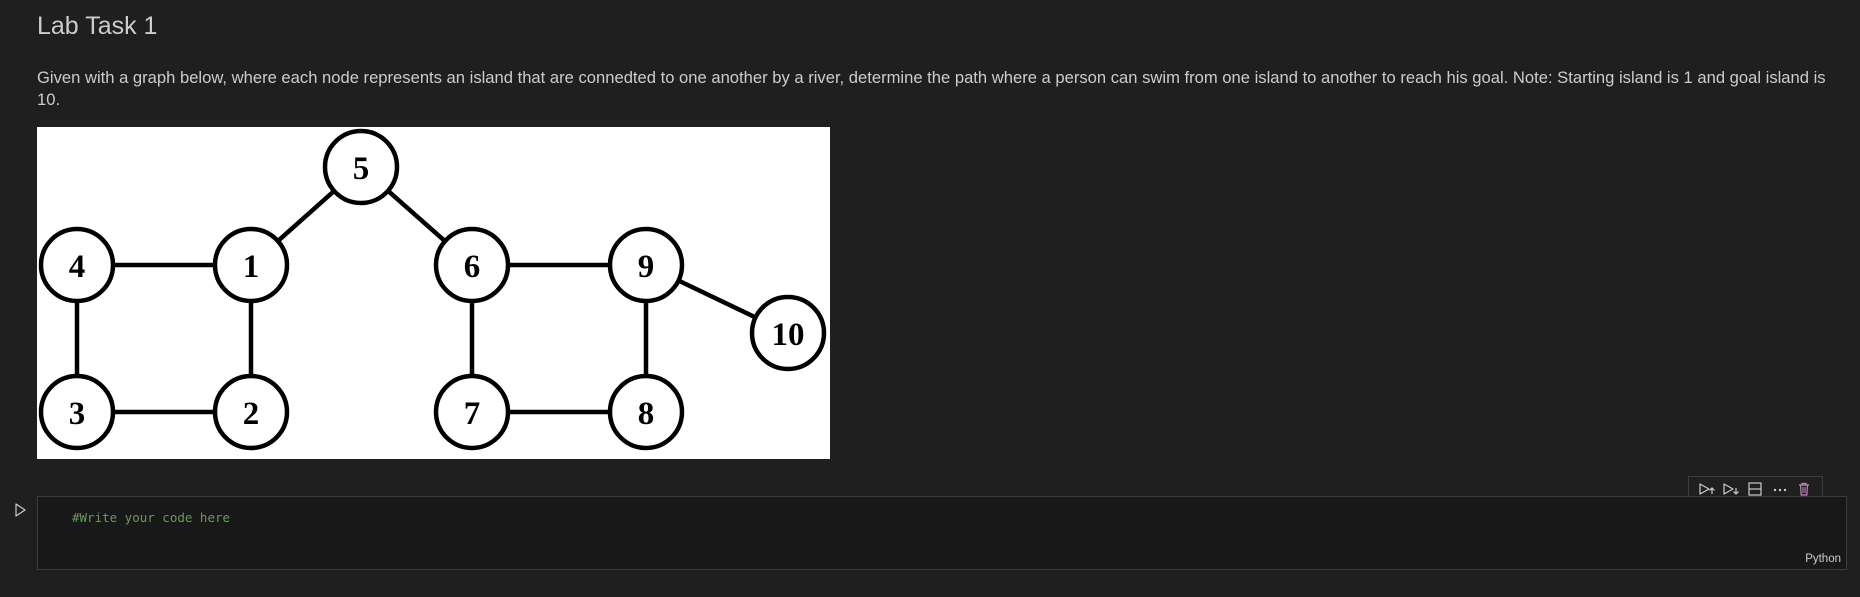 This screenshot has height=597, width=1860. I want to click on more-actions-icon, so click(1779, 489).